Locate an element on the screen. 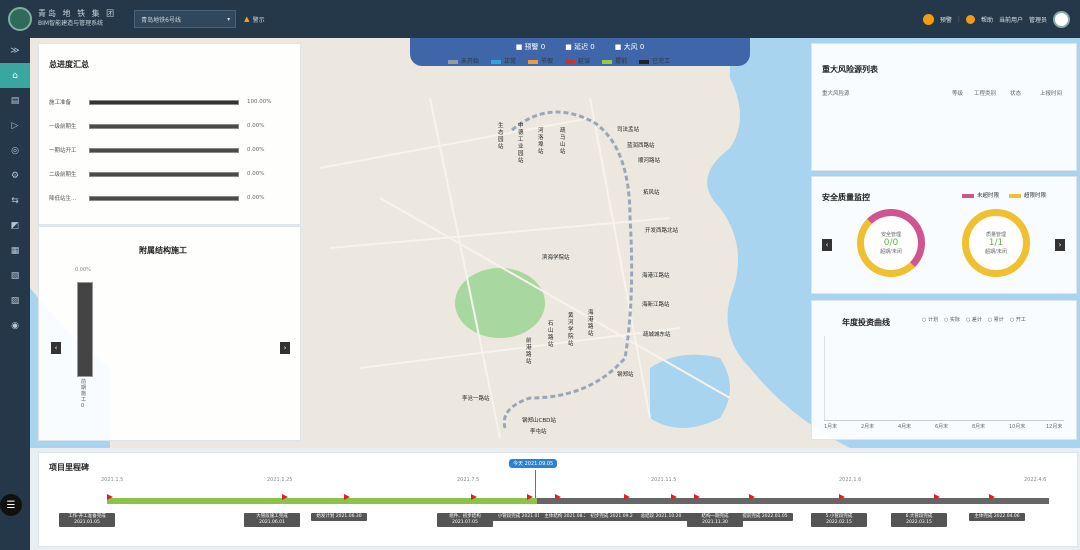 This screenshot has width=1080, height=550. milestone-label: 5.小管段完成 2022.02.15 is located at coordinates (839, 520).